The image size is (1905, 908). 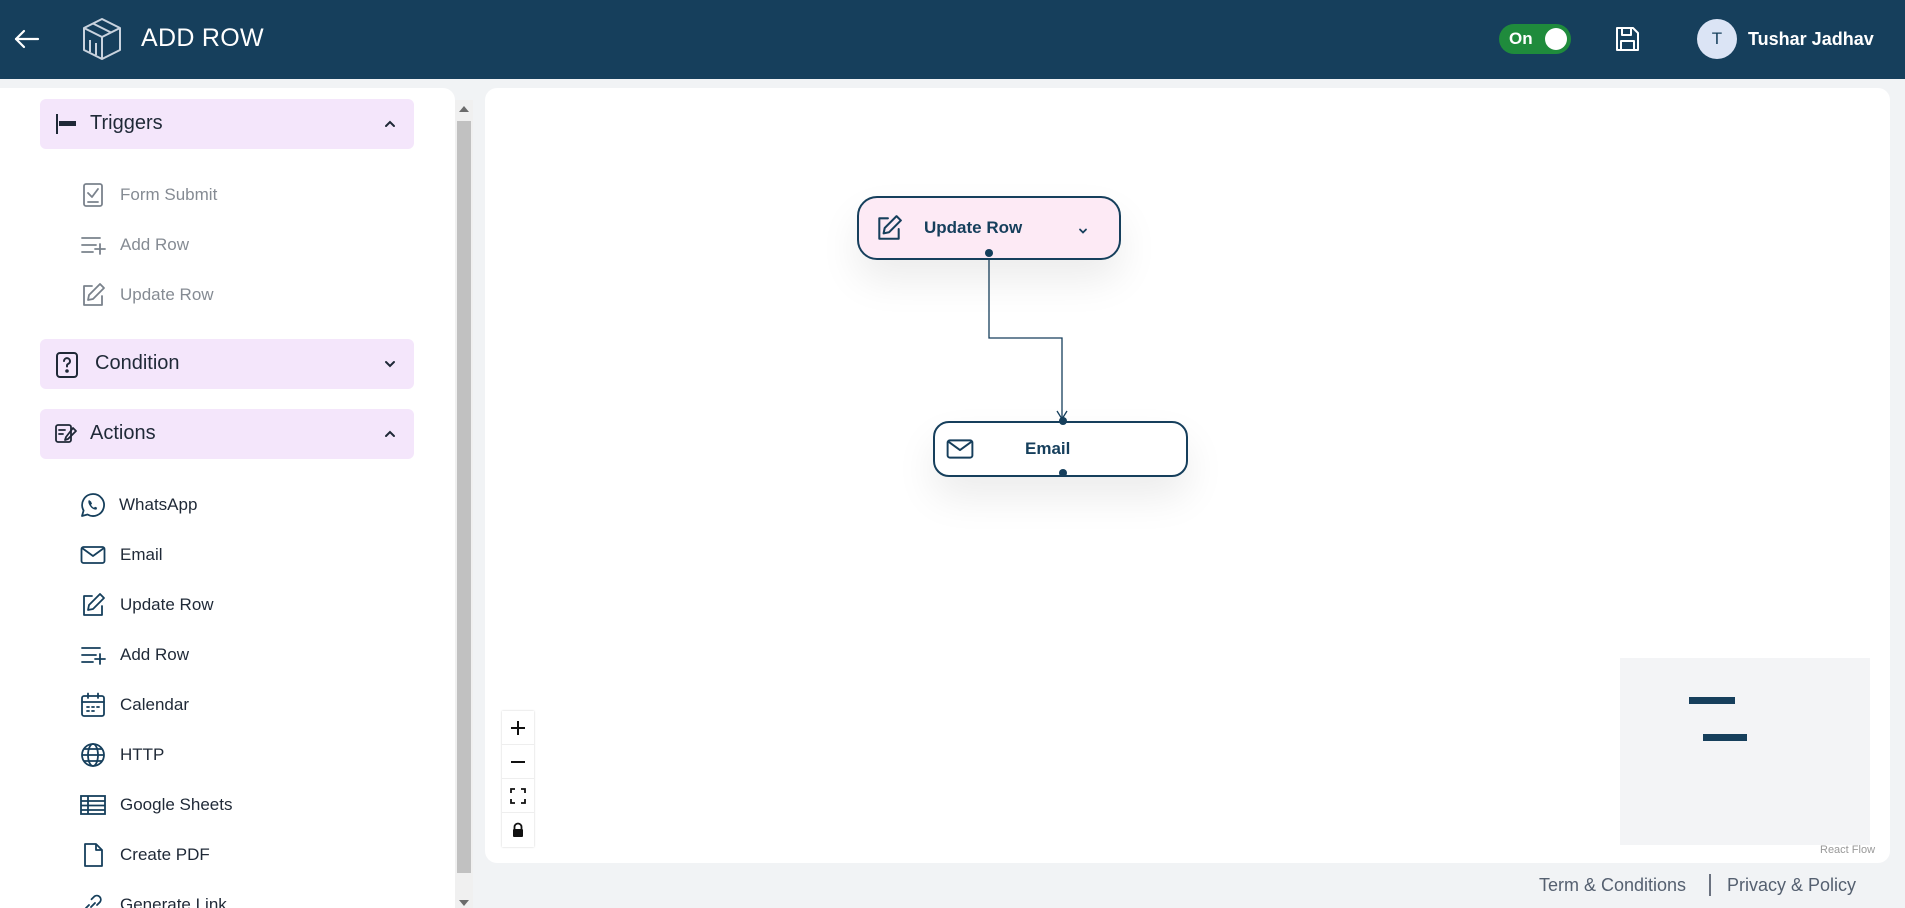 I want to click on node-label: Update Row, so click(x=973, y=227).